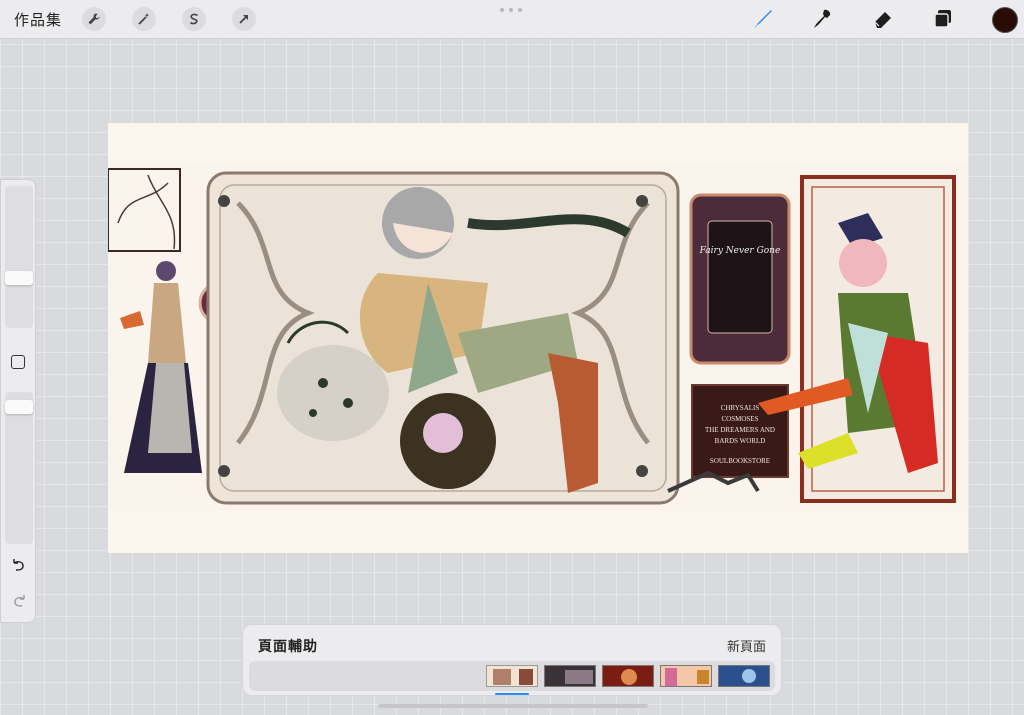 This screenshot has height=715, width=1024. What do you see at coordinates (448, 441) in the screenshot?
I see `dark-orb` at bounding box center [448, 441].